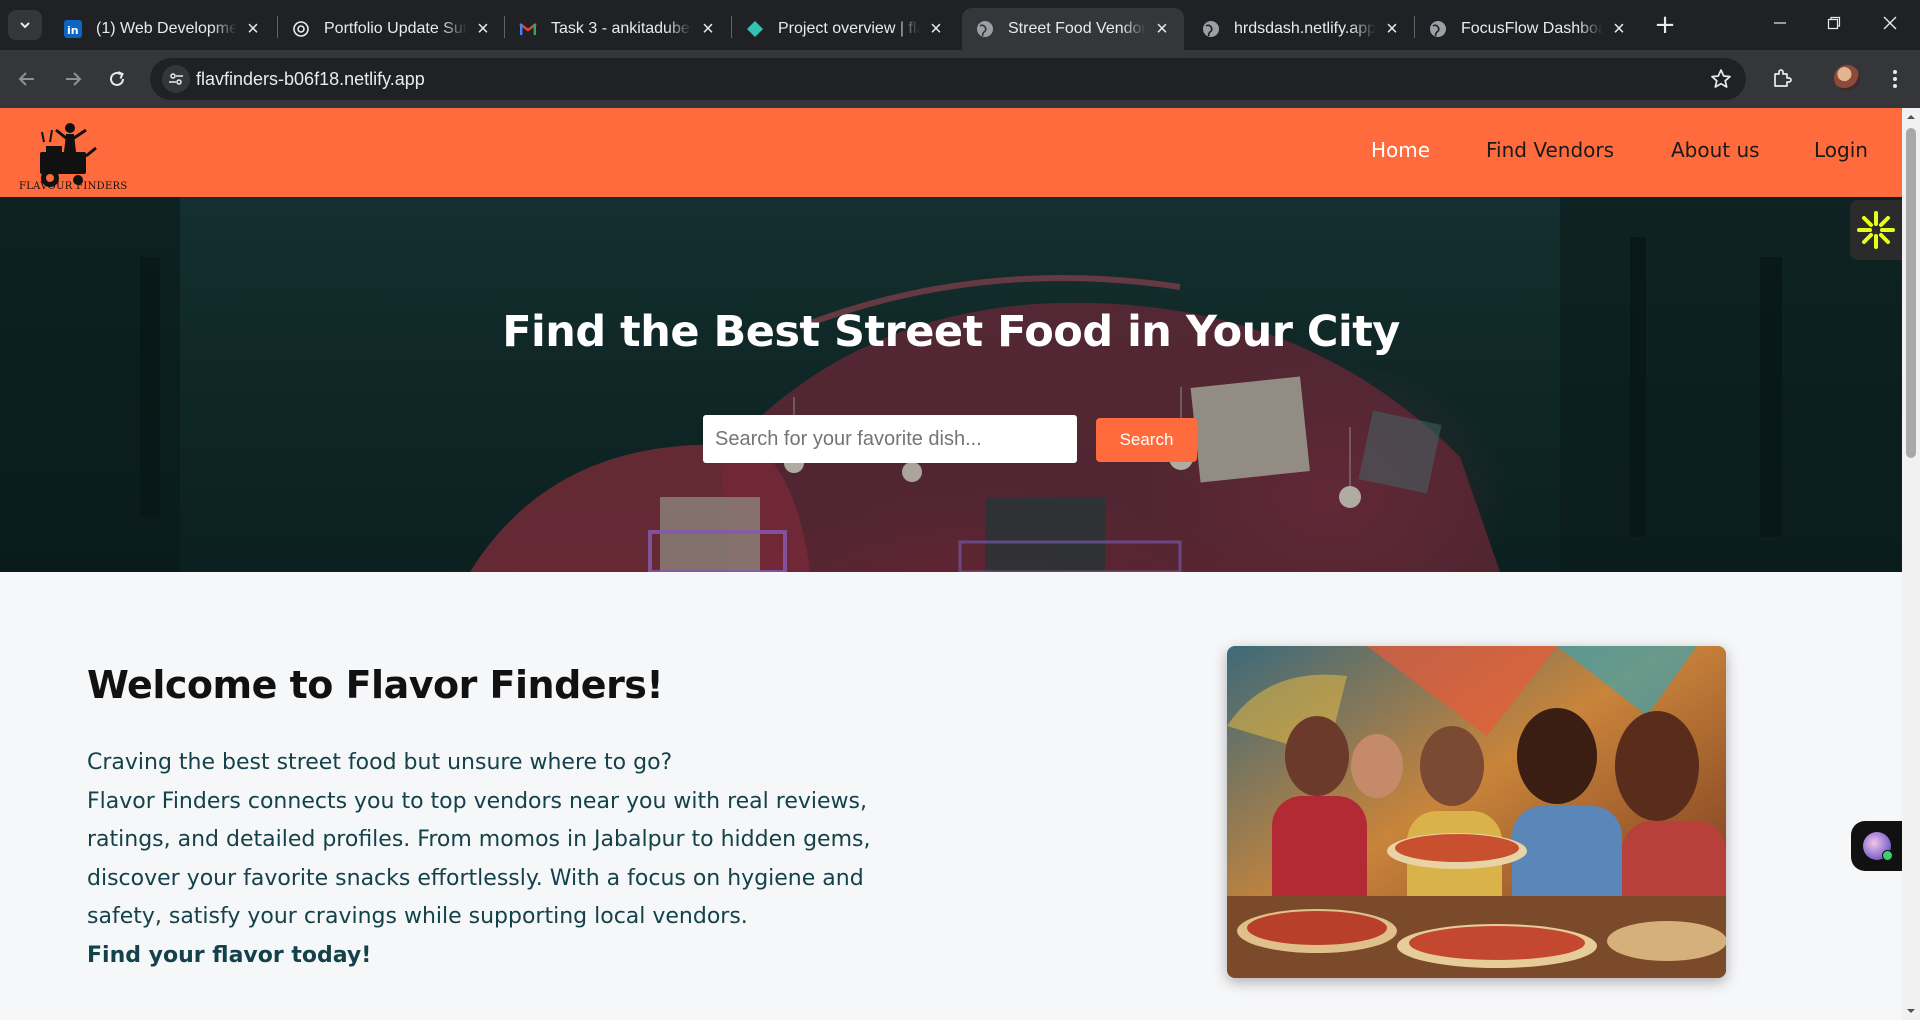 This screenshot has width=1920, height=1020. I want to click on logo-text: FLAVOUR FINDERS, so click(73, 186).